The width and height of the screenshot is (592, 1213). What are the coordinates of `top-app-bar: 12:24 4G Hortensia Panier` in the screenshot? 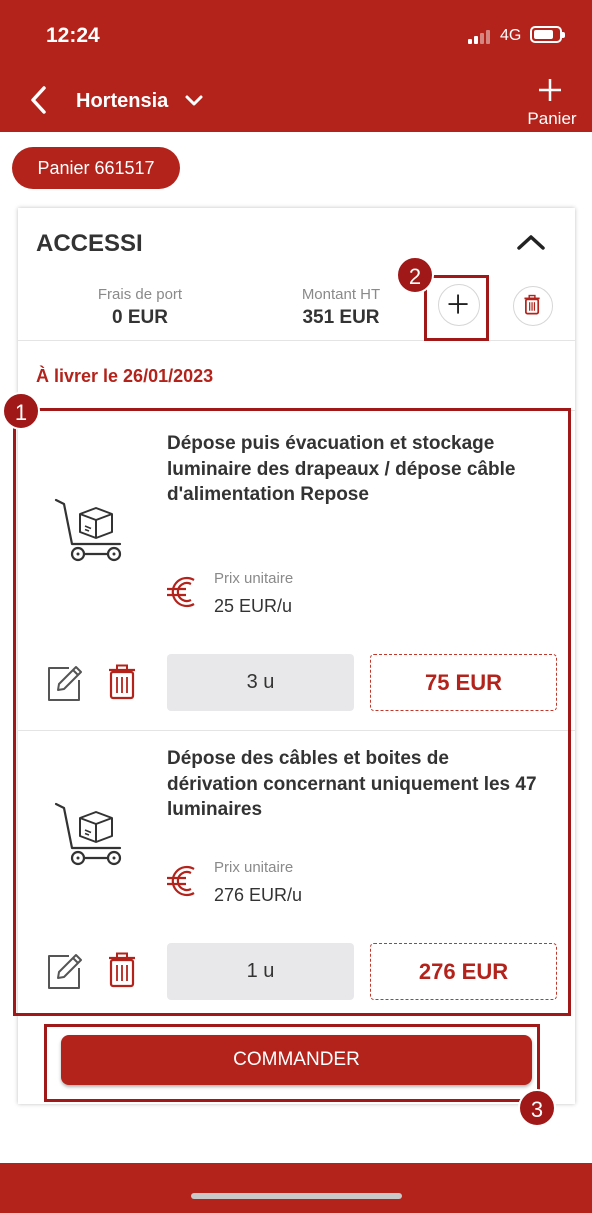 It's located at (296, 66).